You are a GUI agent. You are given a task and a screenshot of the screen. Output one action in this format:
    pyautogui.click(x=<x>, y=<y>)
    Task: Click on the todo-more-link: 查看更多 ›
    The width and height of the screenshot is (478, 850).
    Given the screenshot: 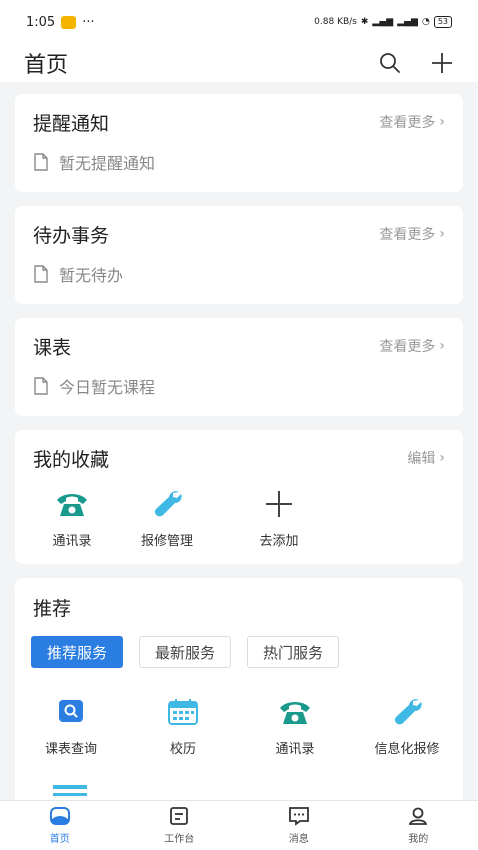 What is the action you would take?
    pyautogui.click(x=412, y=234)
    